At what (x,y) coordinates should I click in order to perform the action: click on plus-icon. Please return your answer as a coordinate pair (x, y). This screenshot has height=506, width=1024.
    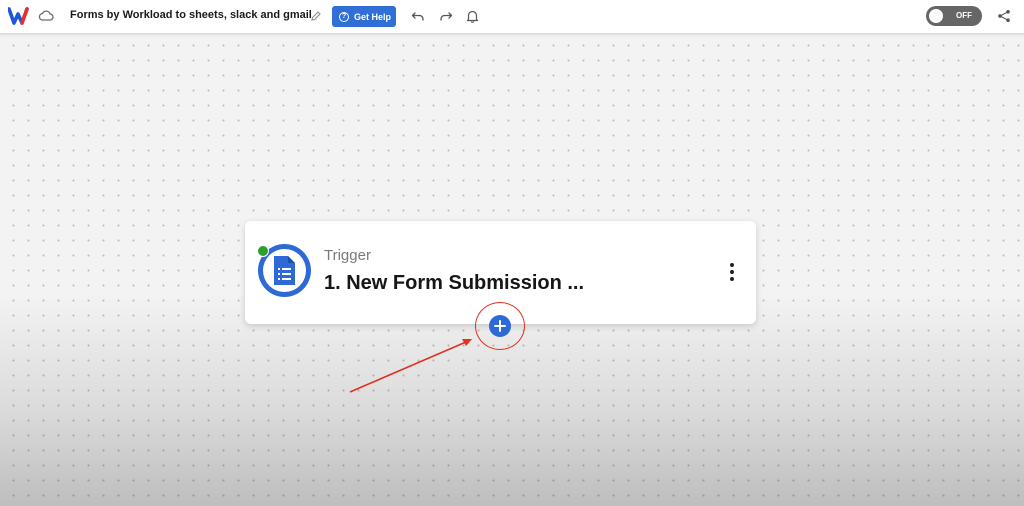
    Looking at the image, I should click on (500, 326).